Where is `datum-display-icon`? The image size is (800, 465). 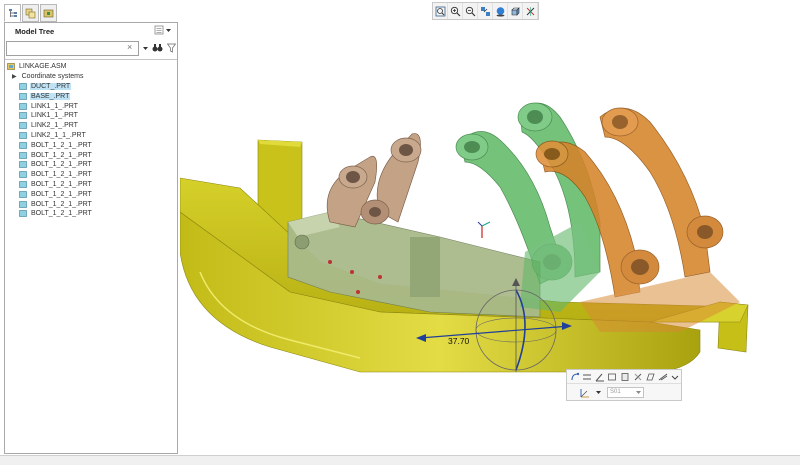 datum-display-icon is located at coordinates (530, 11).